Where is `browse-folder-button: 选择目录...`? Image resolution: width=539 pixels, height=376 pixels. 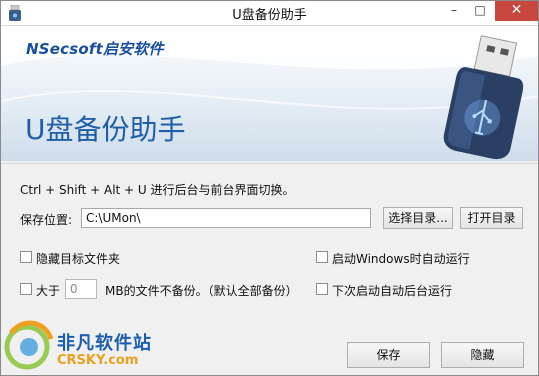
browse-folder-button: 选择目录... is located at coordinates (418, 218).